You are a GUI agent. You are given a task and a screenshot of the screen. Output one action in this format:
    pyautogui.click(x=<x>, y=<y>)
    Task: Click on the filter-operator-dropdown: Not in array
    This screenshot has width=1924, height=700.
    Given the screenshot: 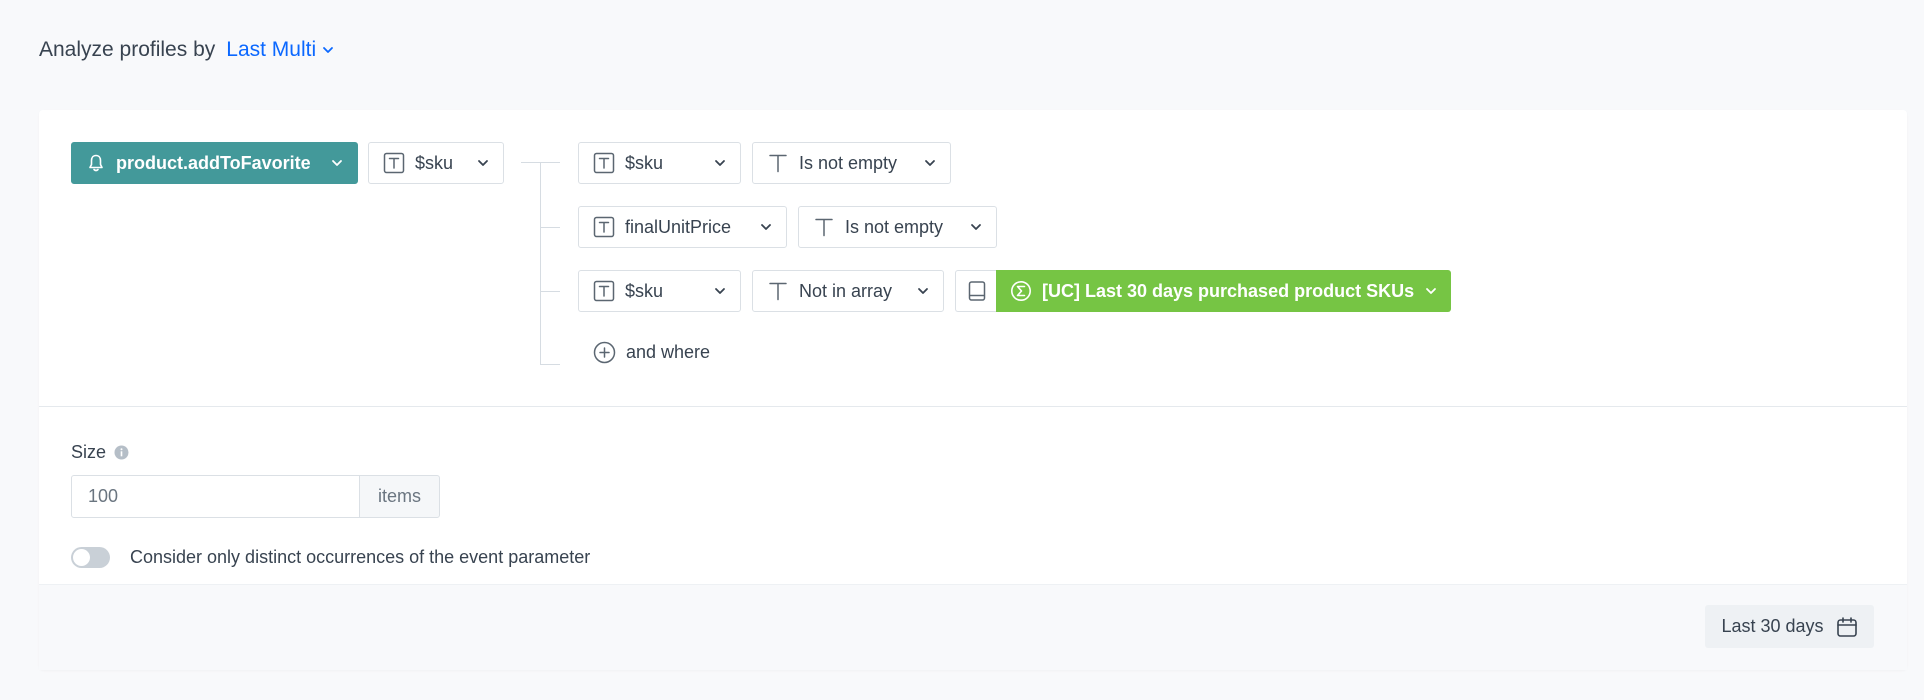 What is the action you would take?
    pyautogui.click(x=848, y=291)
    